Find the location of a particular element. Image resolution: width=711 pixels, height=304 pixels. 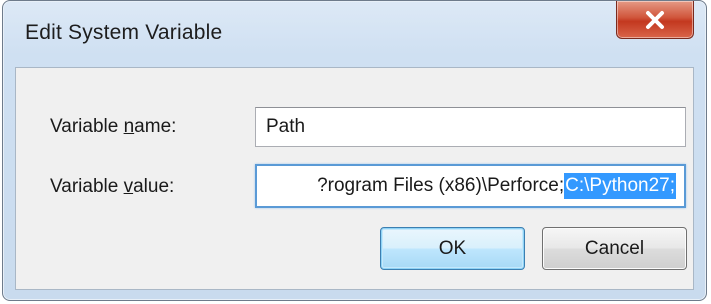

variable-name-text: Path is located at coordinates (286, 126).